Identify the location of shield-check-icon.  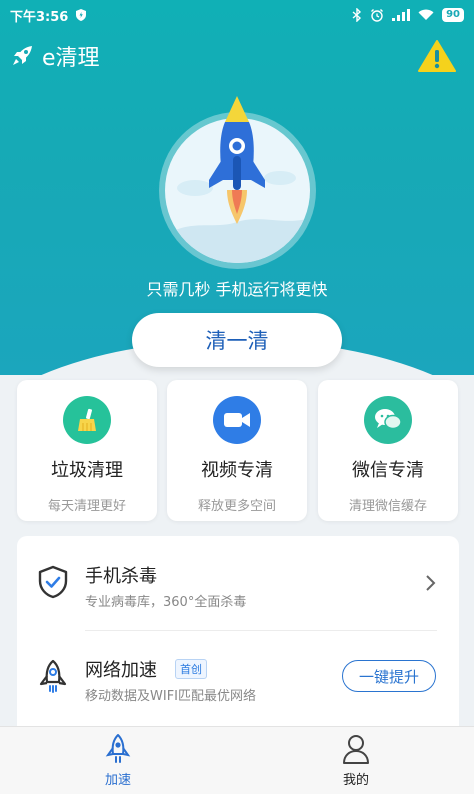
(53, 582).